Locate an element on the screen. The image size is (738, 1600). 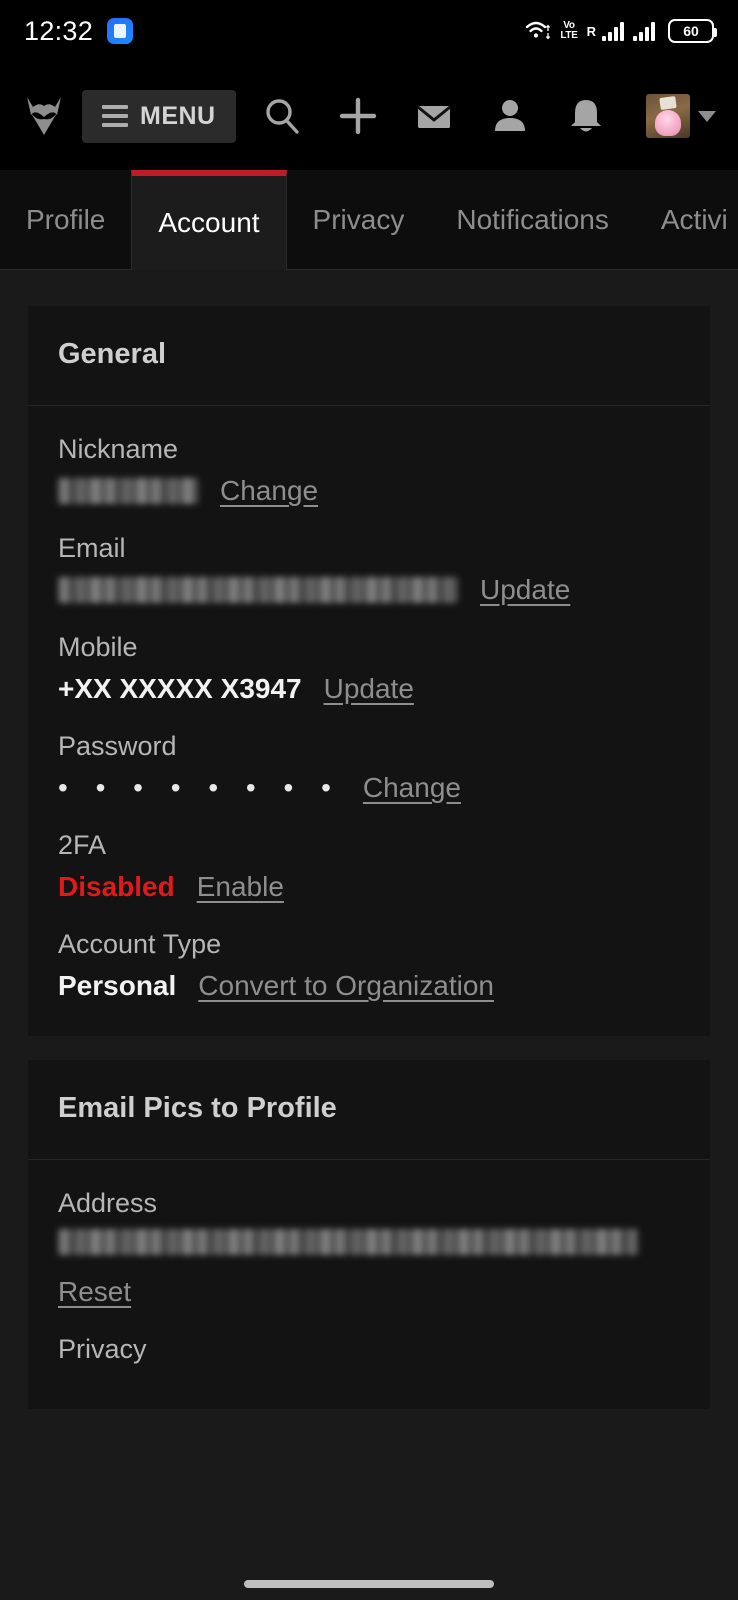
user-menu is located at coordinates (683, 116).